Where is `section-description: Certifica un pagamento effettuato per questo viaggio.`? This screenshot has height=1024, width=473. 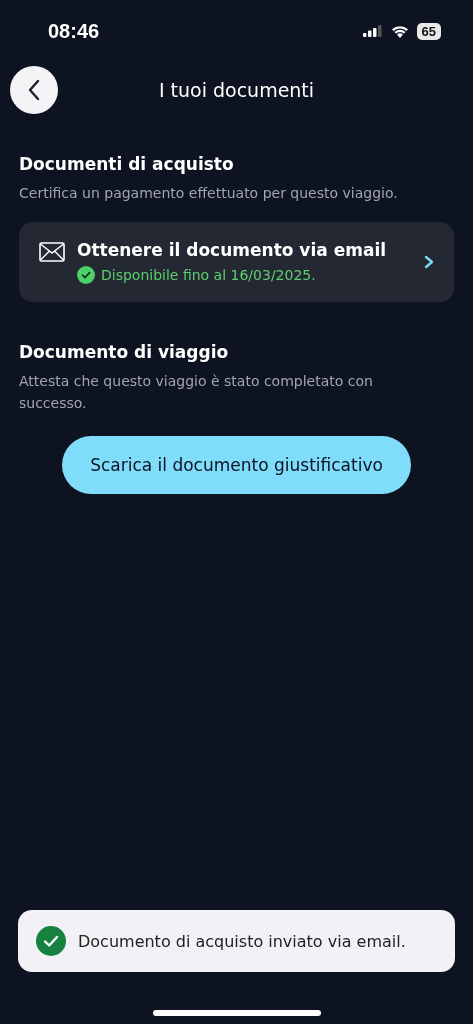
section-description: Certifica un pagamento effettuato per questo viaggio. is located at coordinates (209, 193).